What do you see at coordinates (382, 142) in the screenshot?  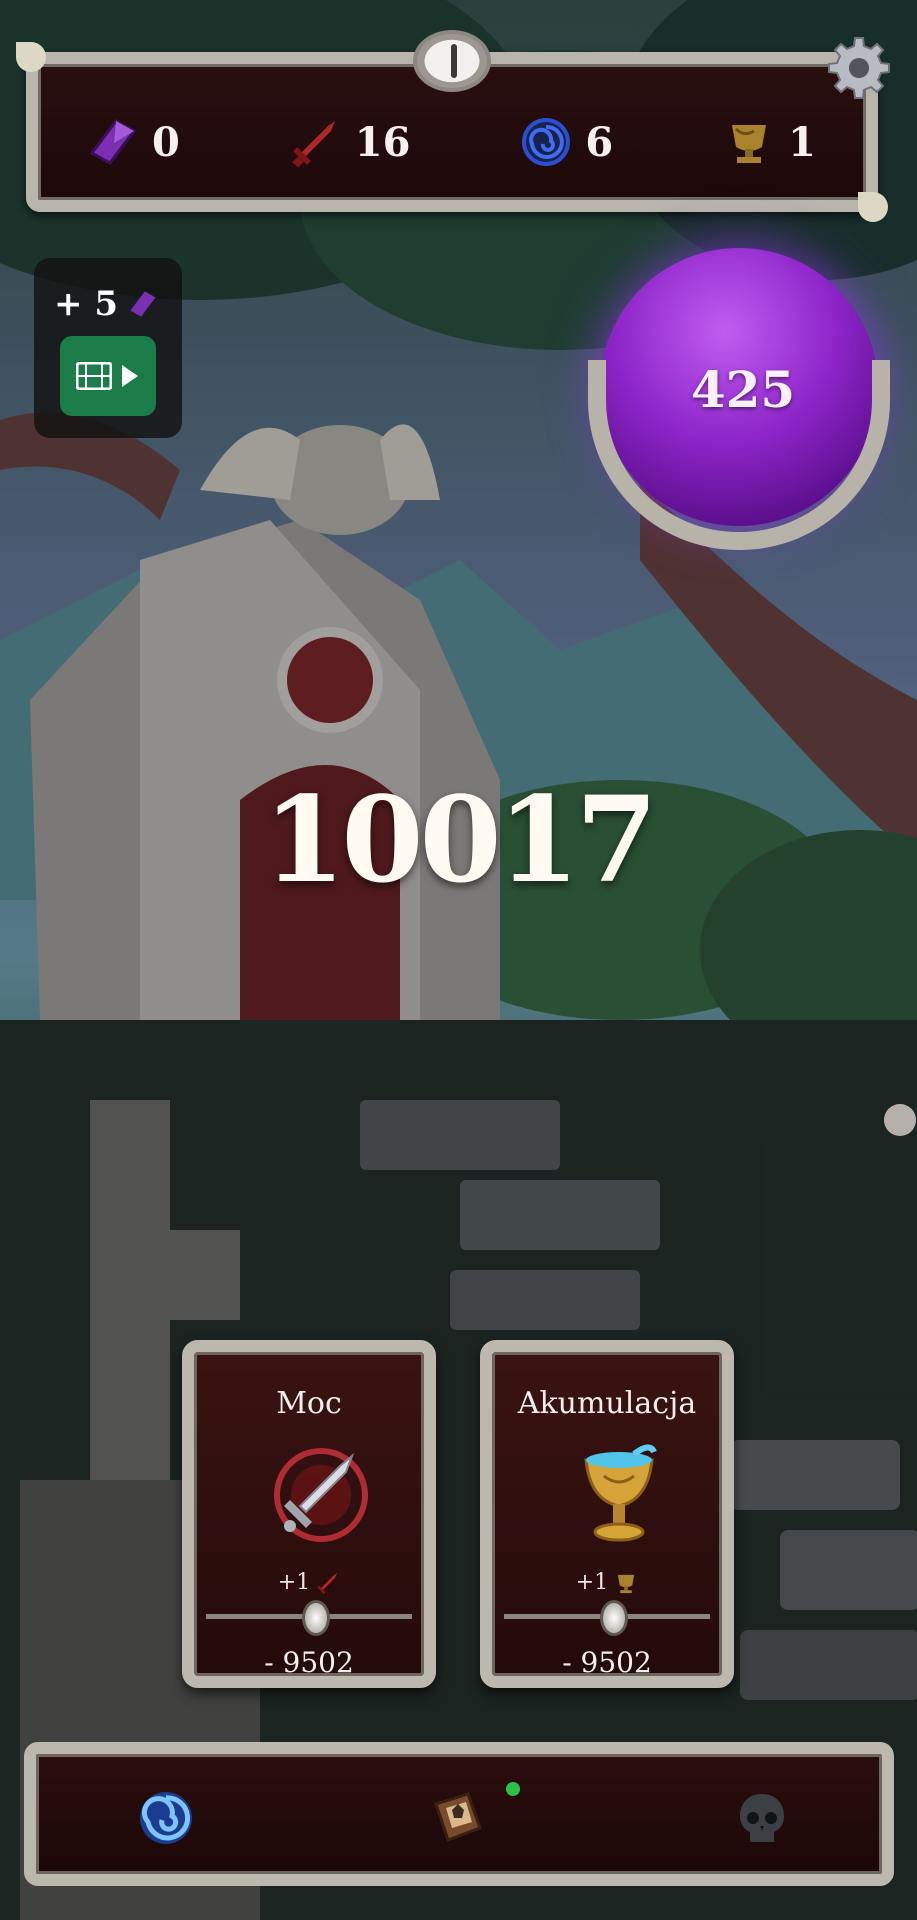 I see `sword-count: 16` at bounding box center [382, 142].